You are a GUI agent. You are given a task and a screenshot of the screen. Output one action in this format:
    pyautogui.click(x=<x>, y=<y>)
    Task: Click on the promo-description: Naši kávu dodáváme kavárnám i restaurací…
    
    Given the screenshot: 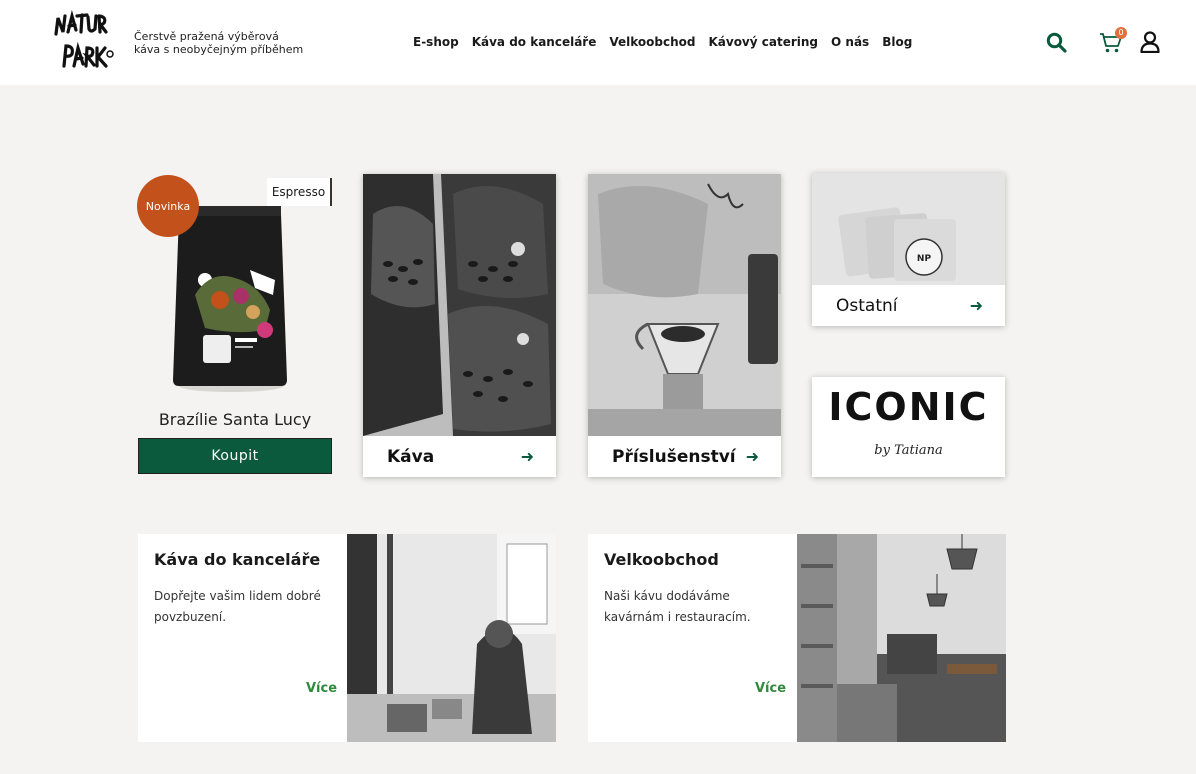 What is the action you would take?
    pyautogui.click(x=677, y=606)
    